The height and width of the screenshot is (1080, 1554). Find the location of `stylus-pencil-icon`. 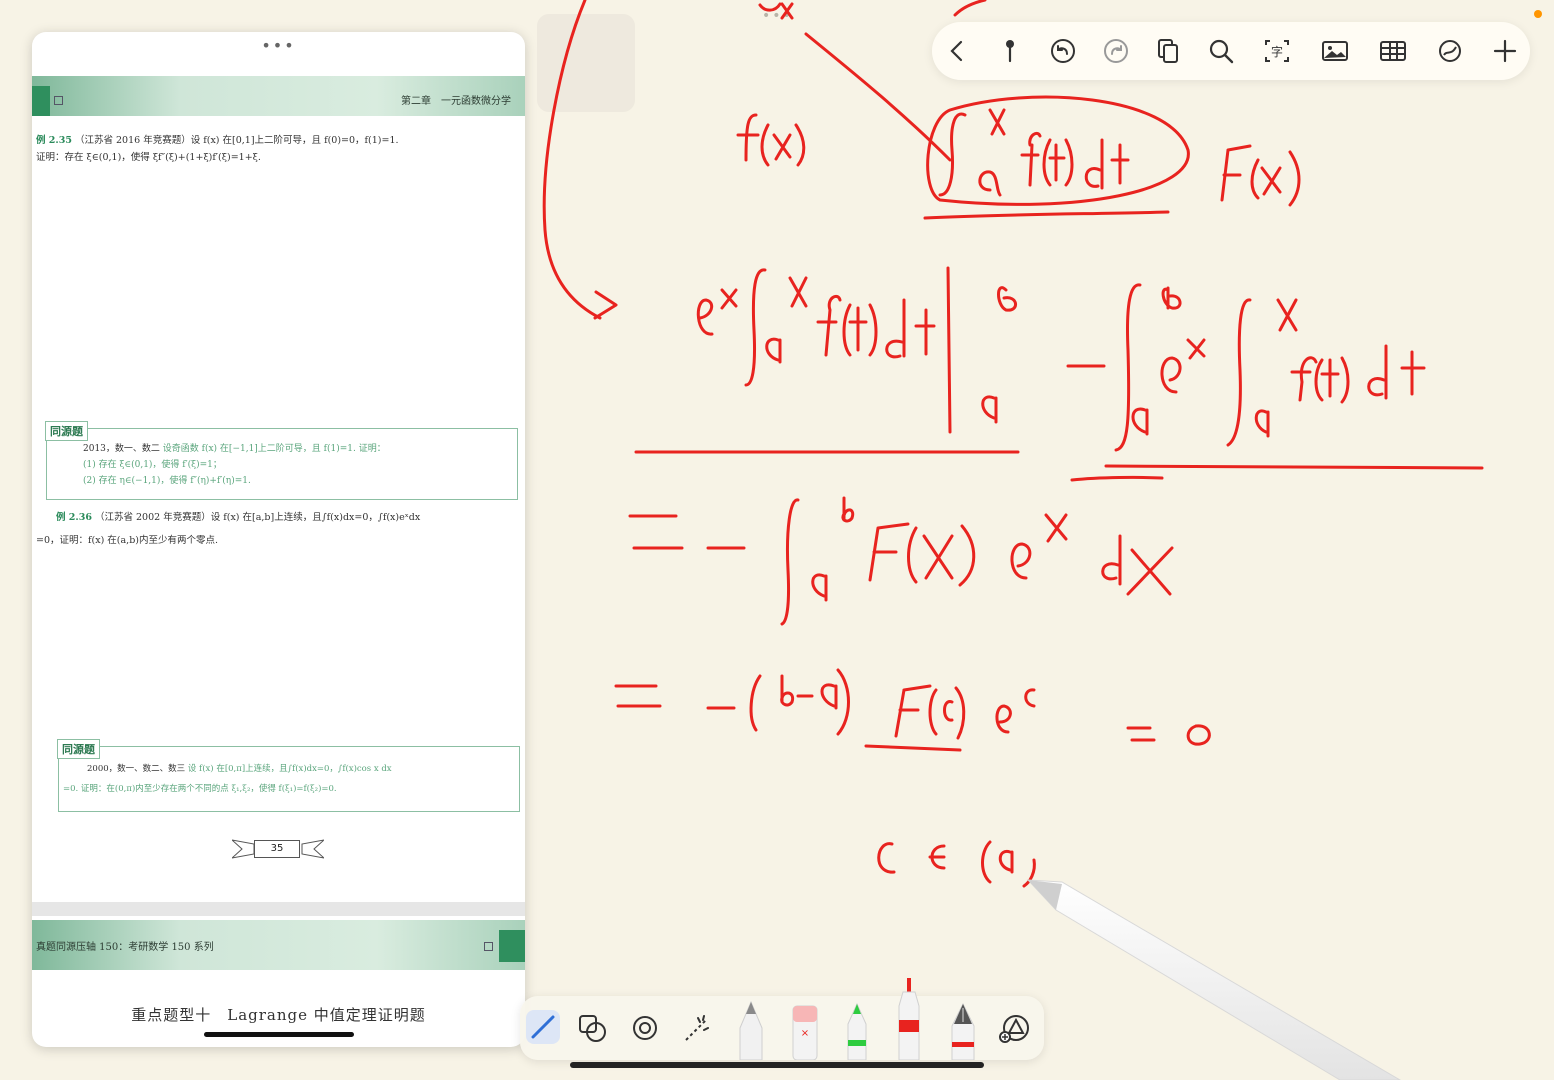

stylus-pencil-icon is located at coordinates (1213, 979).